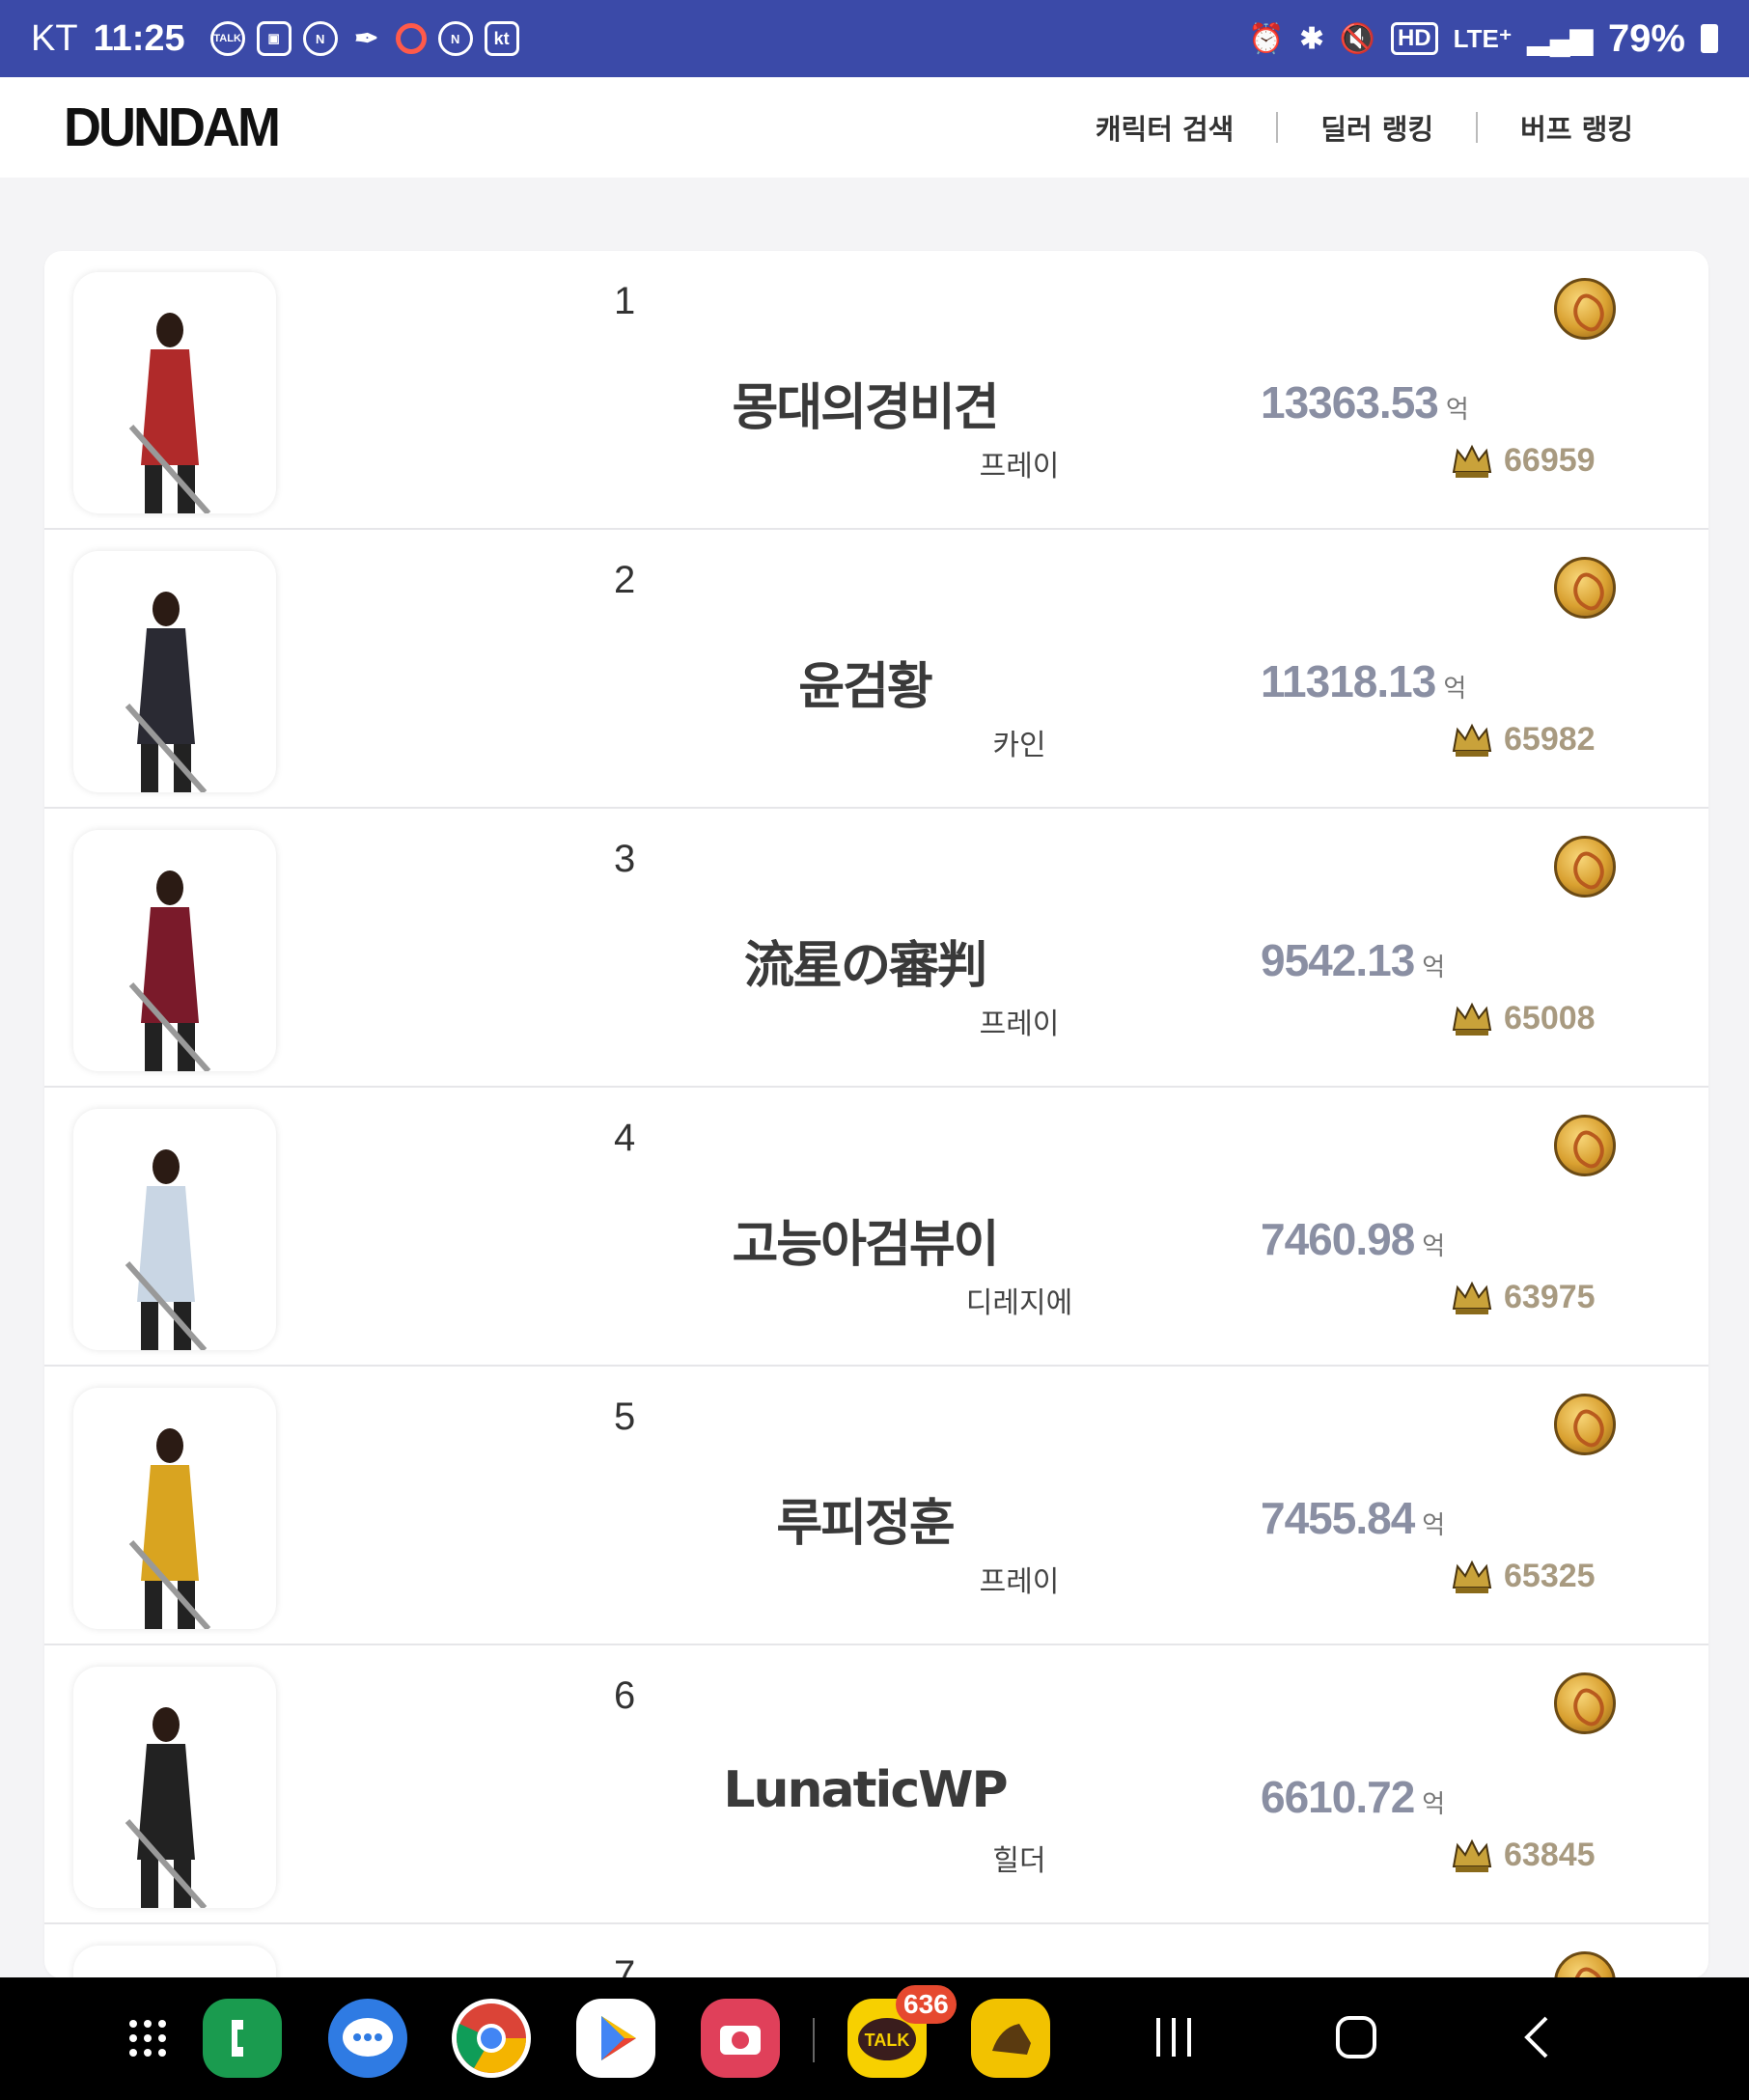  I want to click on ranking-row: 2 윤검황 카인 11318.13 억 65982, so click(876, 669).